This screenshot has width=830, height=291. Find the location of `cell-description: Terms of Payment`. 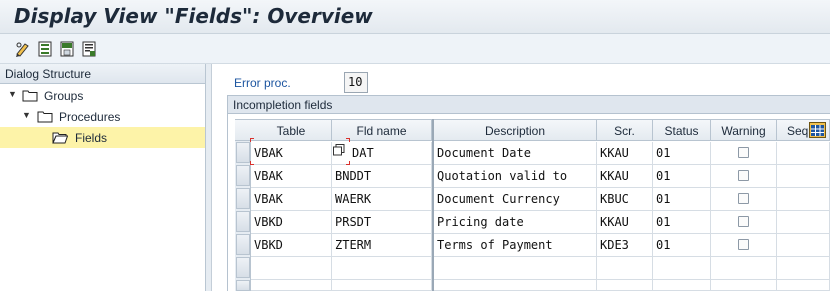

cell-description: Terms of Payment is located at coordinates (515, 245).